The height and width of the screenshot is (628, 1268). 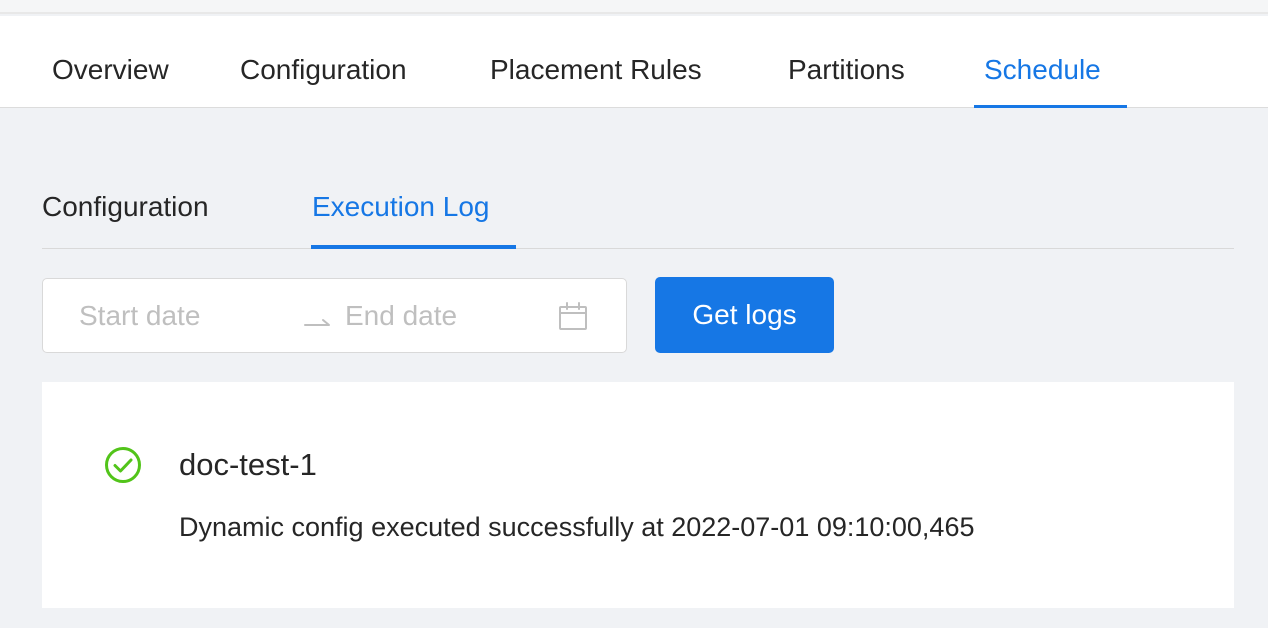 I want to click on calendar-icon, so click(x=573, y=317).